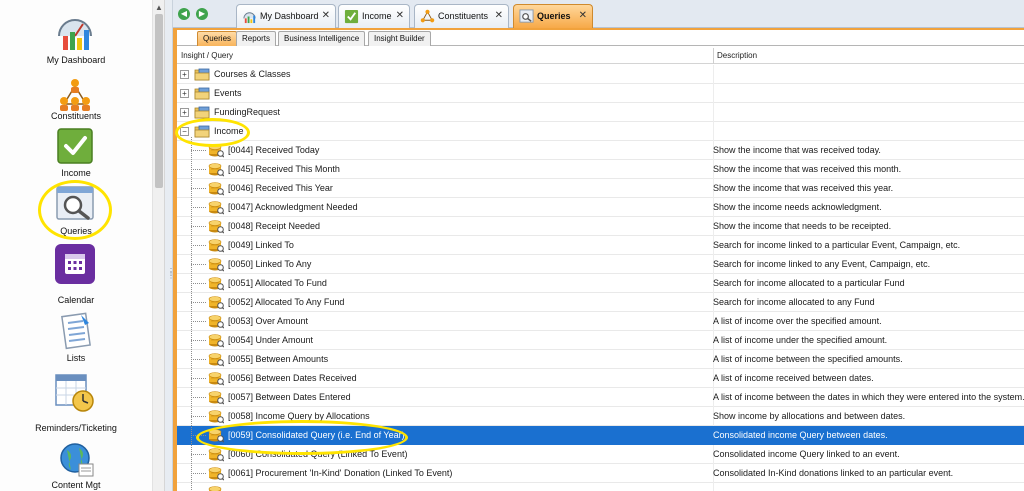 This screenshot has width=1024, height=491. Describe the element at coordinates (184, 14) in the screenshot. I see `back-arrow-icon: ◀` at that location.